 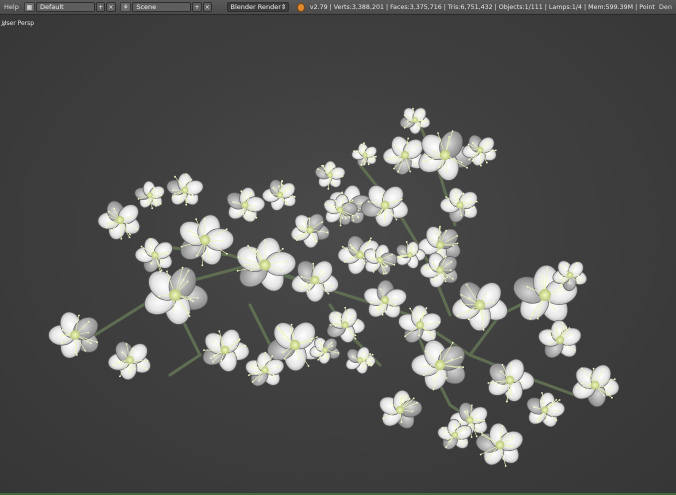 What do you see at coordinates (126, 7) in the screenshot?
I see `scene-icon: ⚘` at bounding box center [126, 7].